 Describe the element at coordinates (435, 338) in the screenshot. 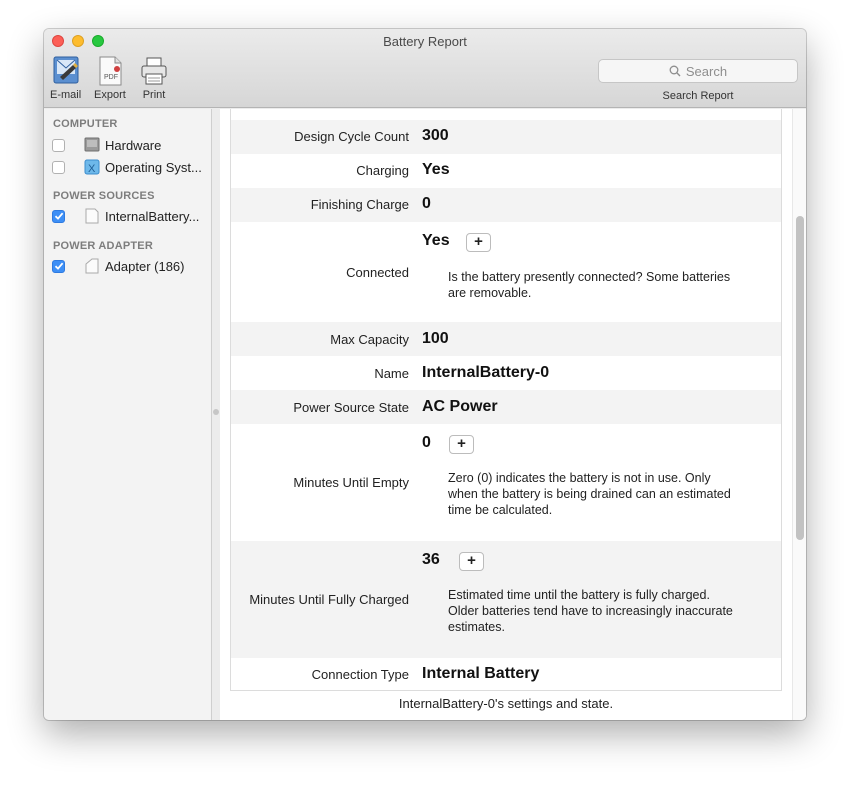

I see `property-value: 100` at that location.